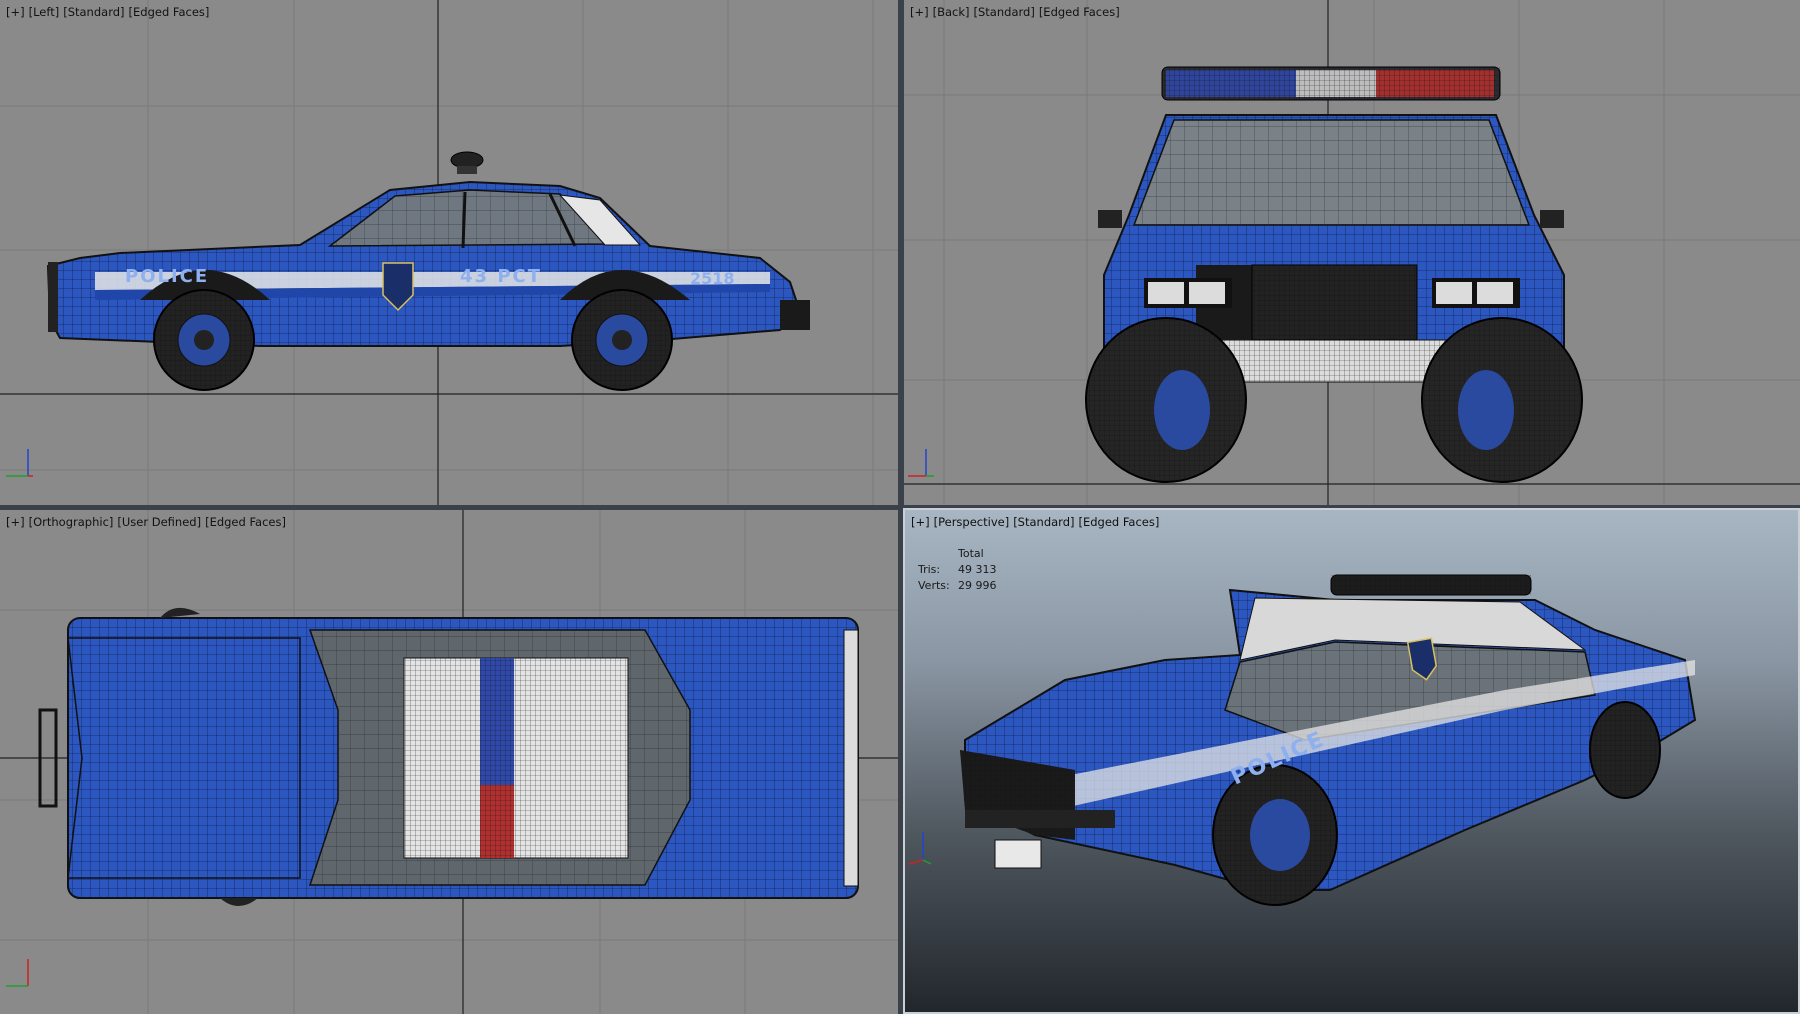  Describe the element at coordinates (1334, 274) in the screenshot. I see `car-back-model` at that location.